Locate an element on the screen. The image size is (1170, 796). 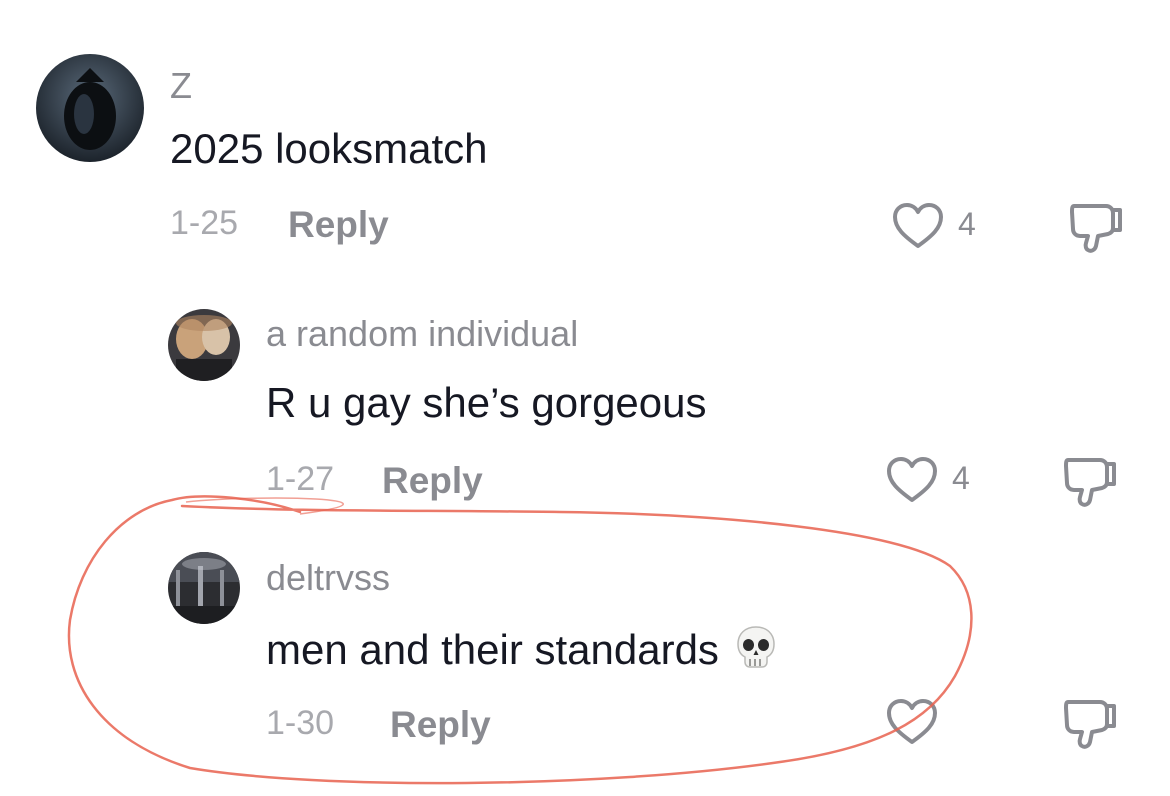
comment-date: 1-27 is located at coordinates (300, 479).